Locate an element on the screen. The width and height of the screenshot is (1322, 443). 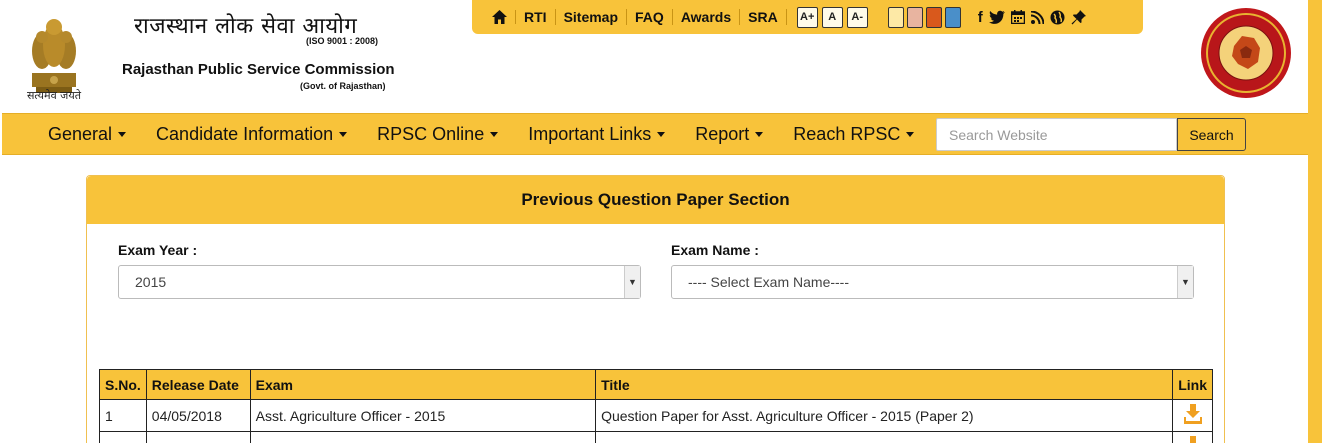
home-icon is located at coordinates (499, 17).